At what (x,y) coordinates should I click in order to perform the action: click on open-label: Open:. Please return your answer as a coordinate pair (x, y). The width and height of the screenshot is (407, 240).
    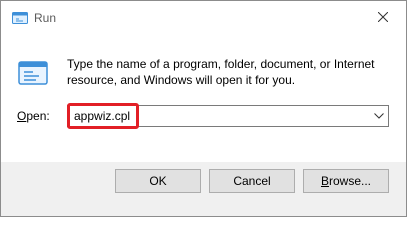
    Looking at the image, I should click on (33, 116).